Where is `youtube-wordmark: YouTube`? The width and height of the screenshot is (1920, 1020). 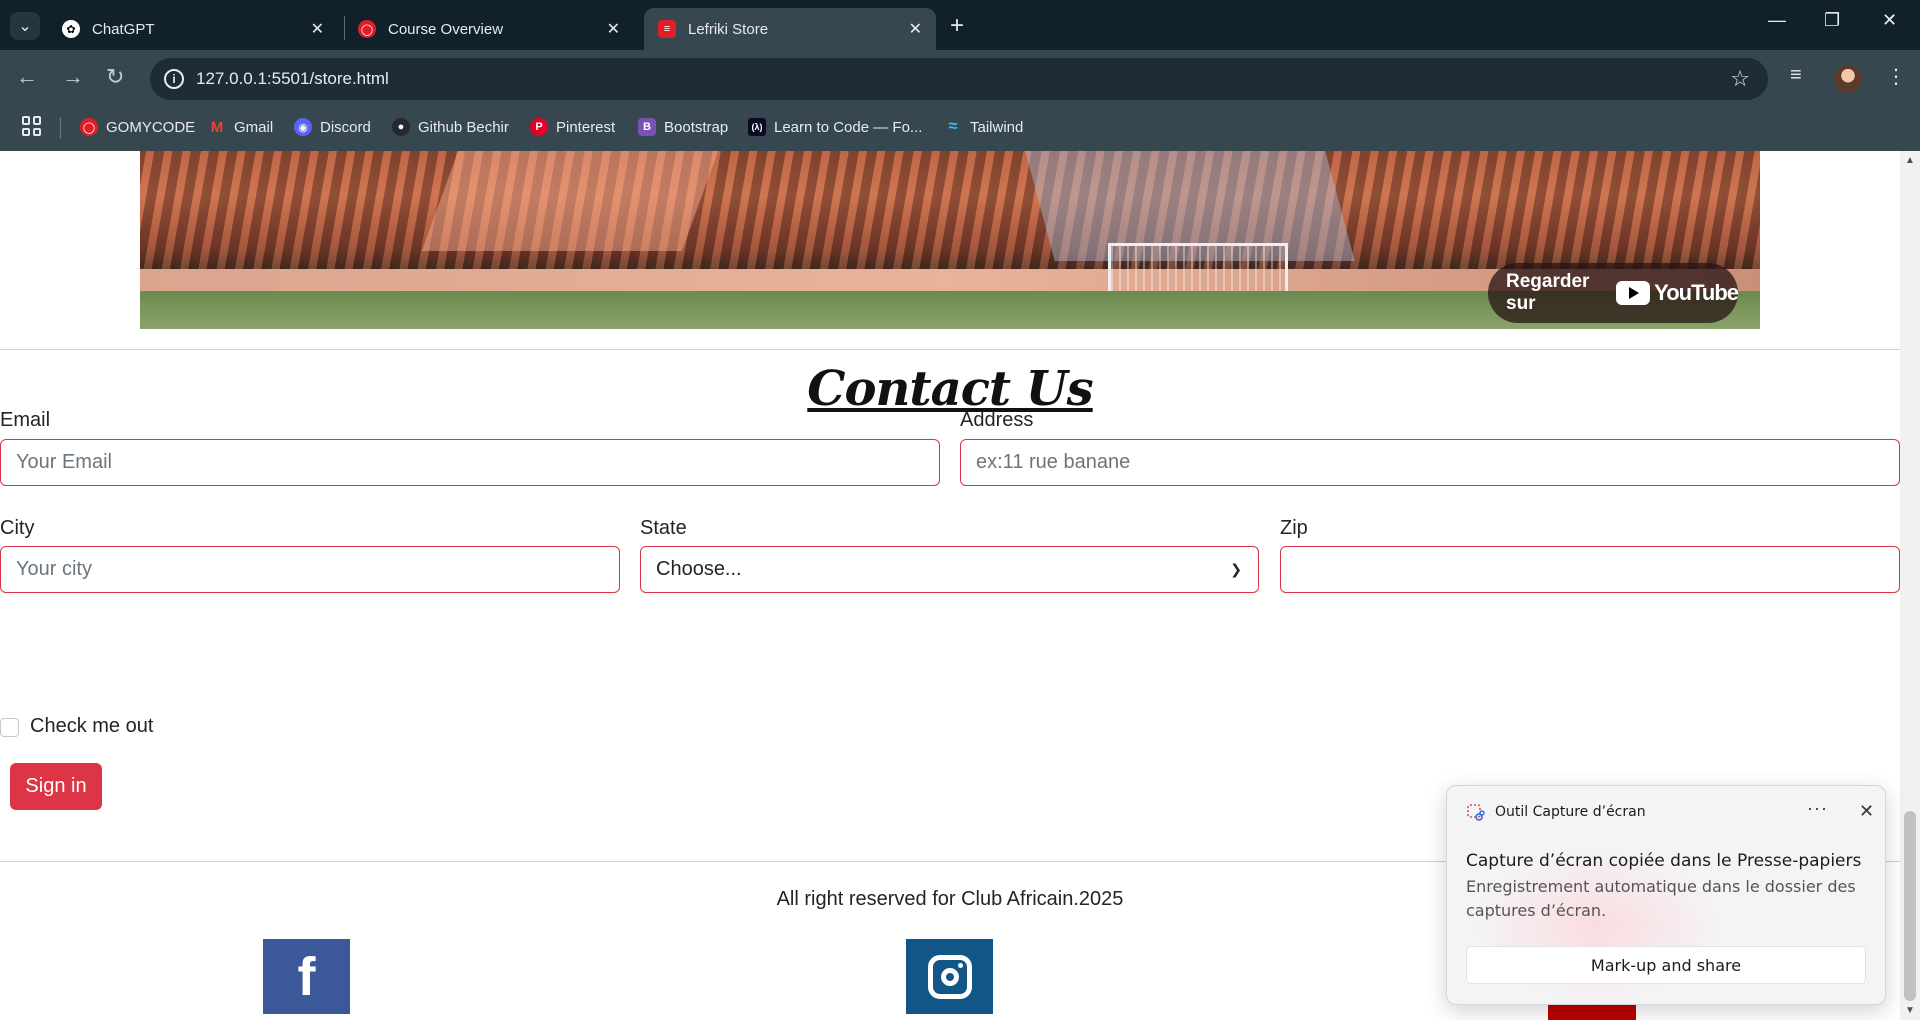
youtube-wordmark: YouTube is located at coordinates (1696, 292).